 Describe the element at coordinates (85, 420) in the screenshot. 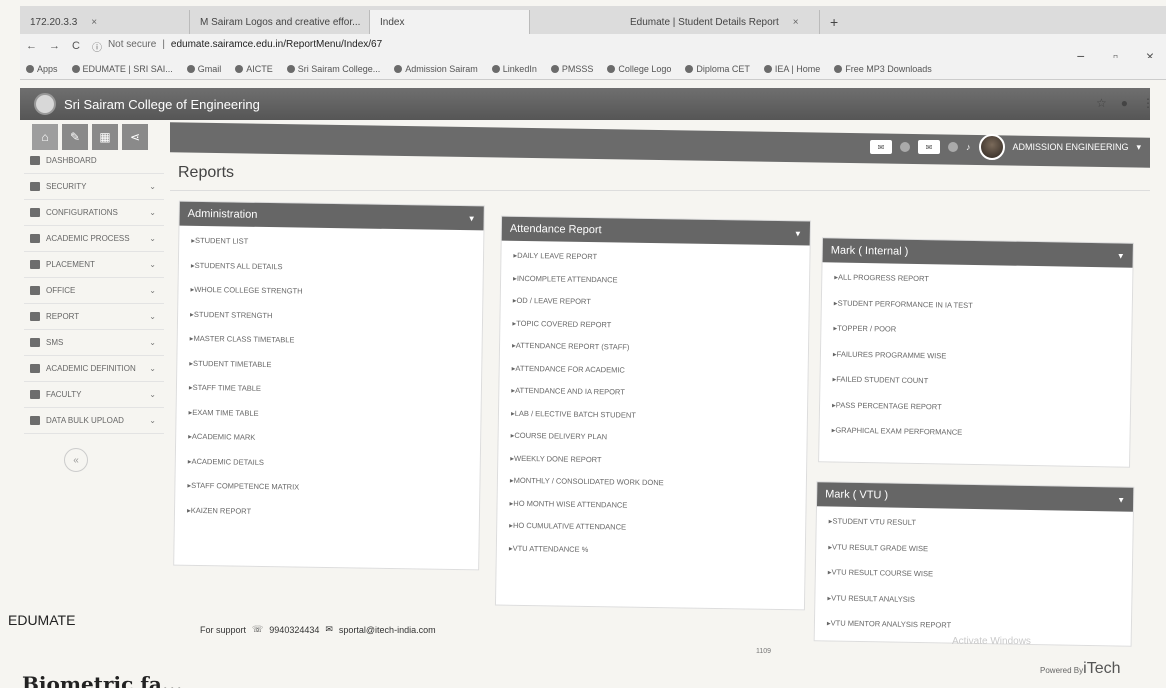

I see `sidebar-item-label: DATA BULK UPLOAD` at that location.